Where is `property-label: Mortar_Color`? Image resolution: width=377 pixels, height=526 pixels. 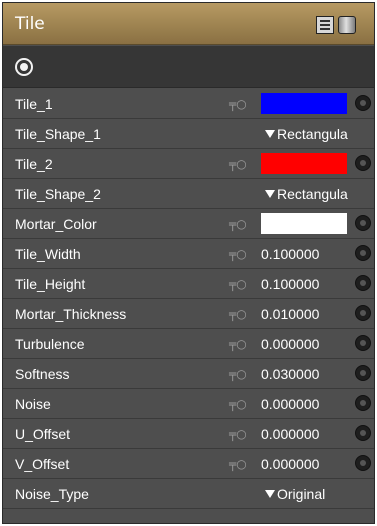
property-label: Mortar_Color is located at coordinates (56, 224).